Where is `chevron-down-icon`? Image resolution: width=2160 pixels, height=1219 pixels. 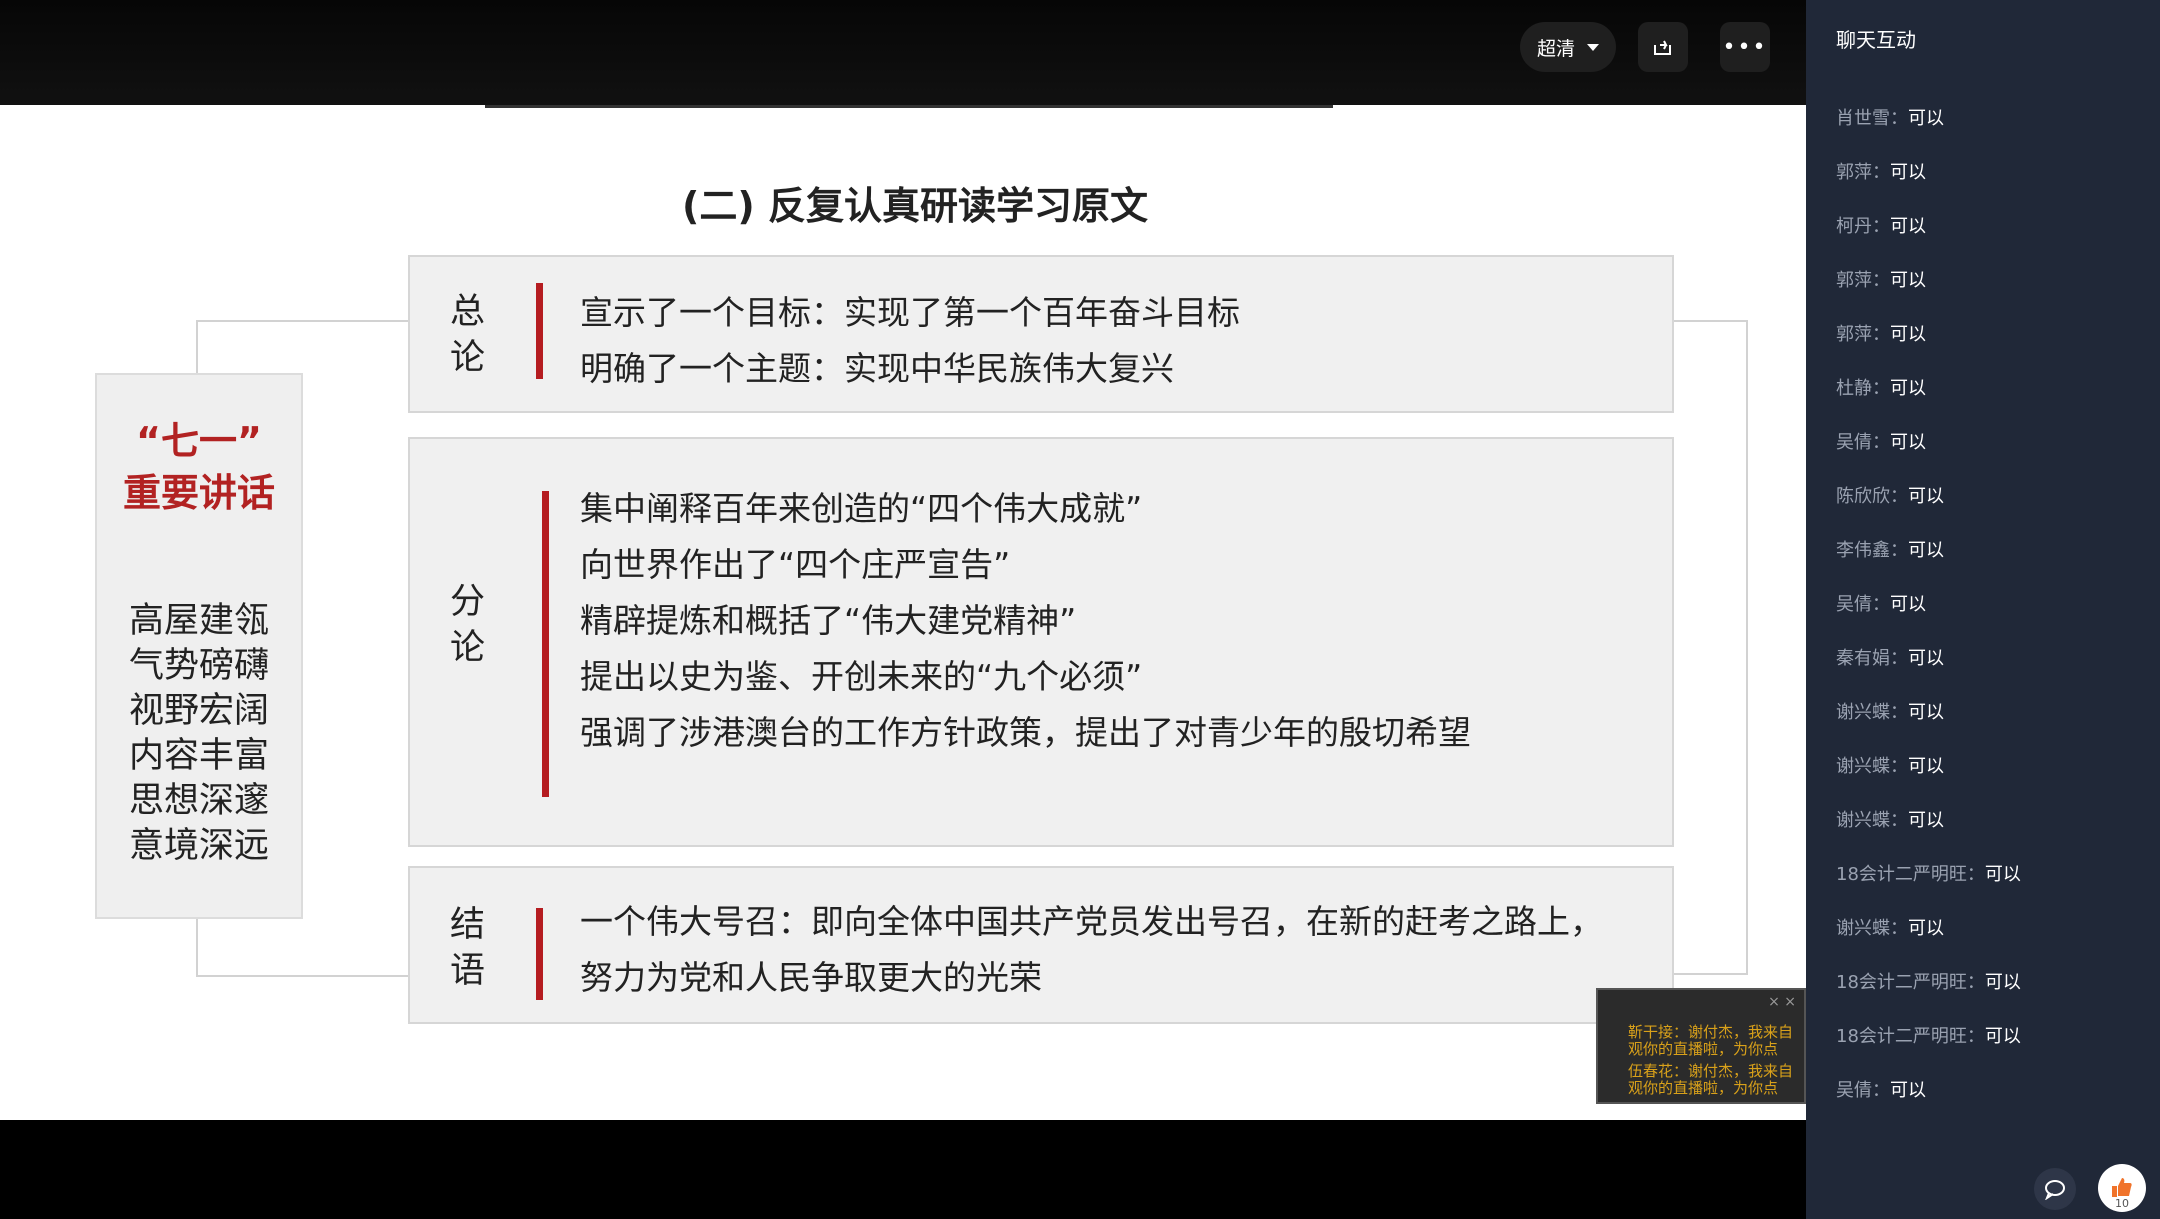 chevron-down-icon is located at coordinates (1593, 47).